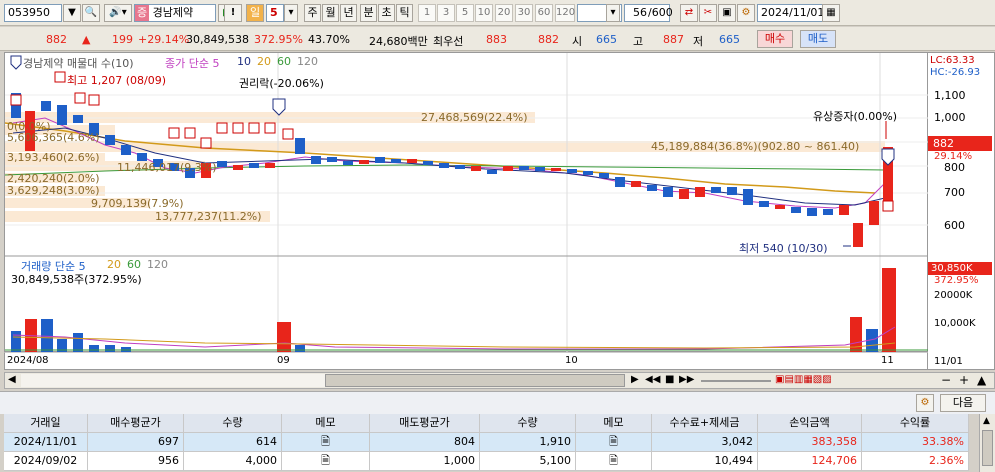  What do you see at coordinates (33, 13) in the screenshot?
I see `stock-code-input: 053950` at bounding box center [33, 13].